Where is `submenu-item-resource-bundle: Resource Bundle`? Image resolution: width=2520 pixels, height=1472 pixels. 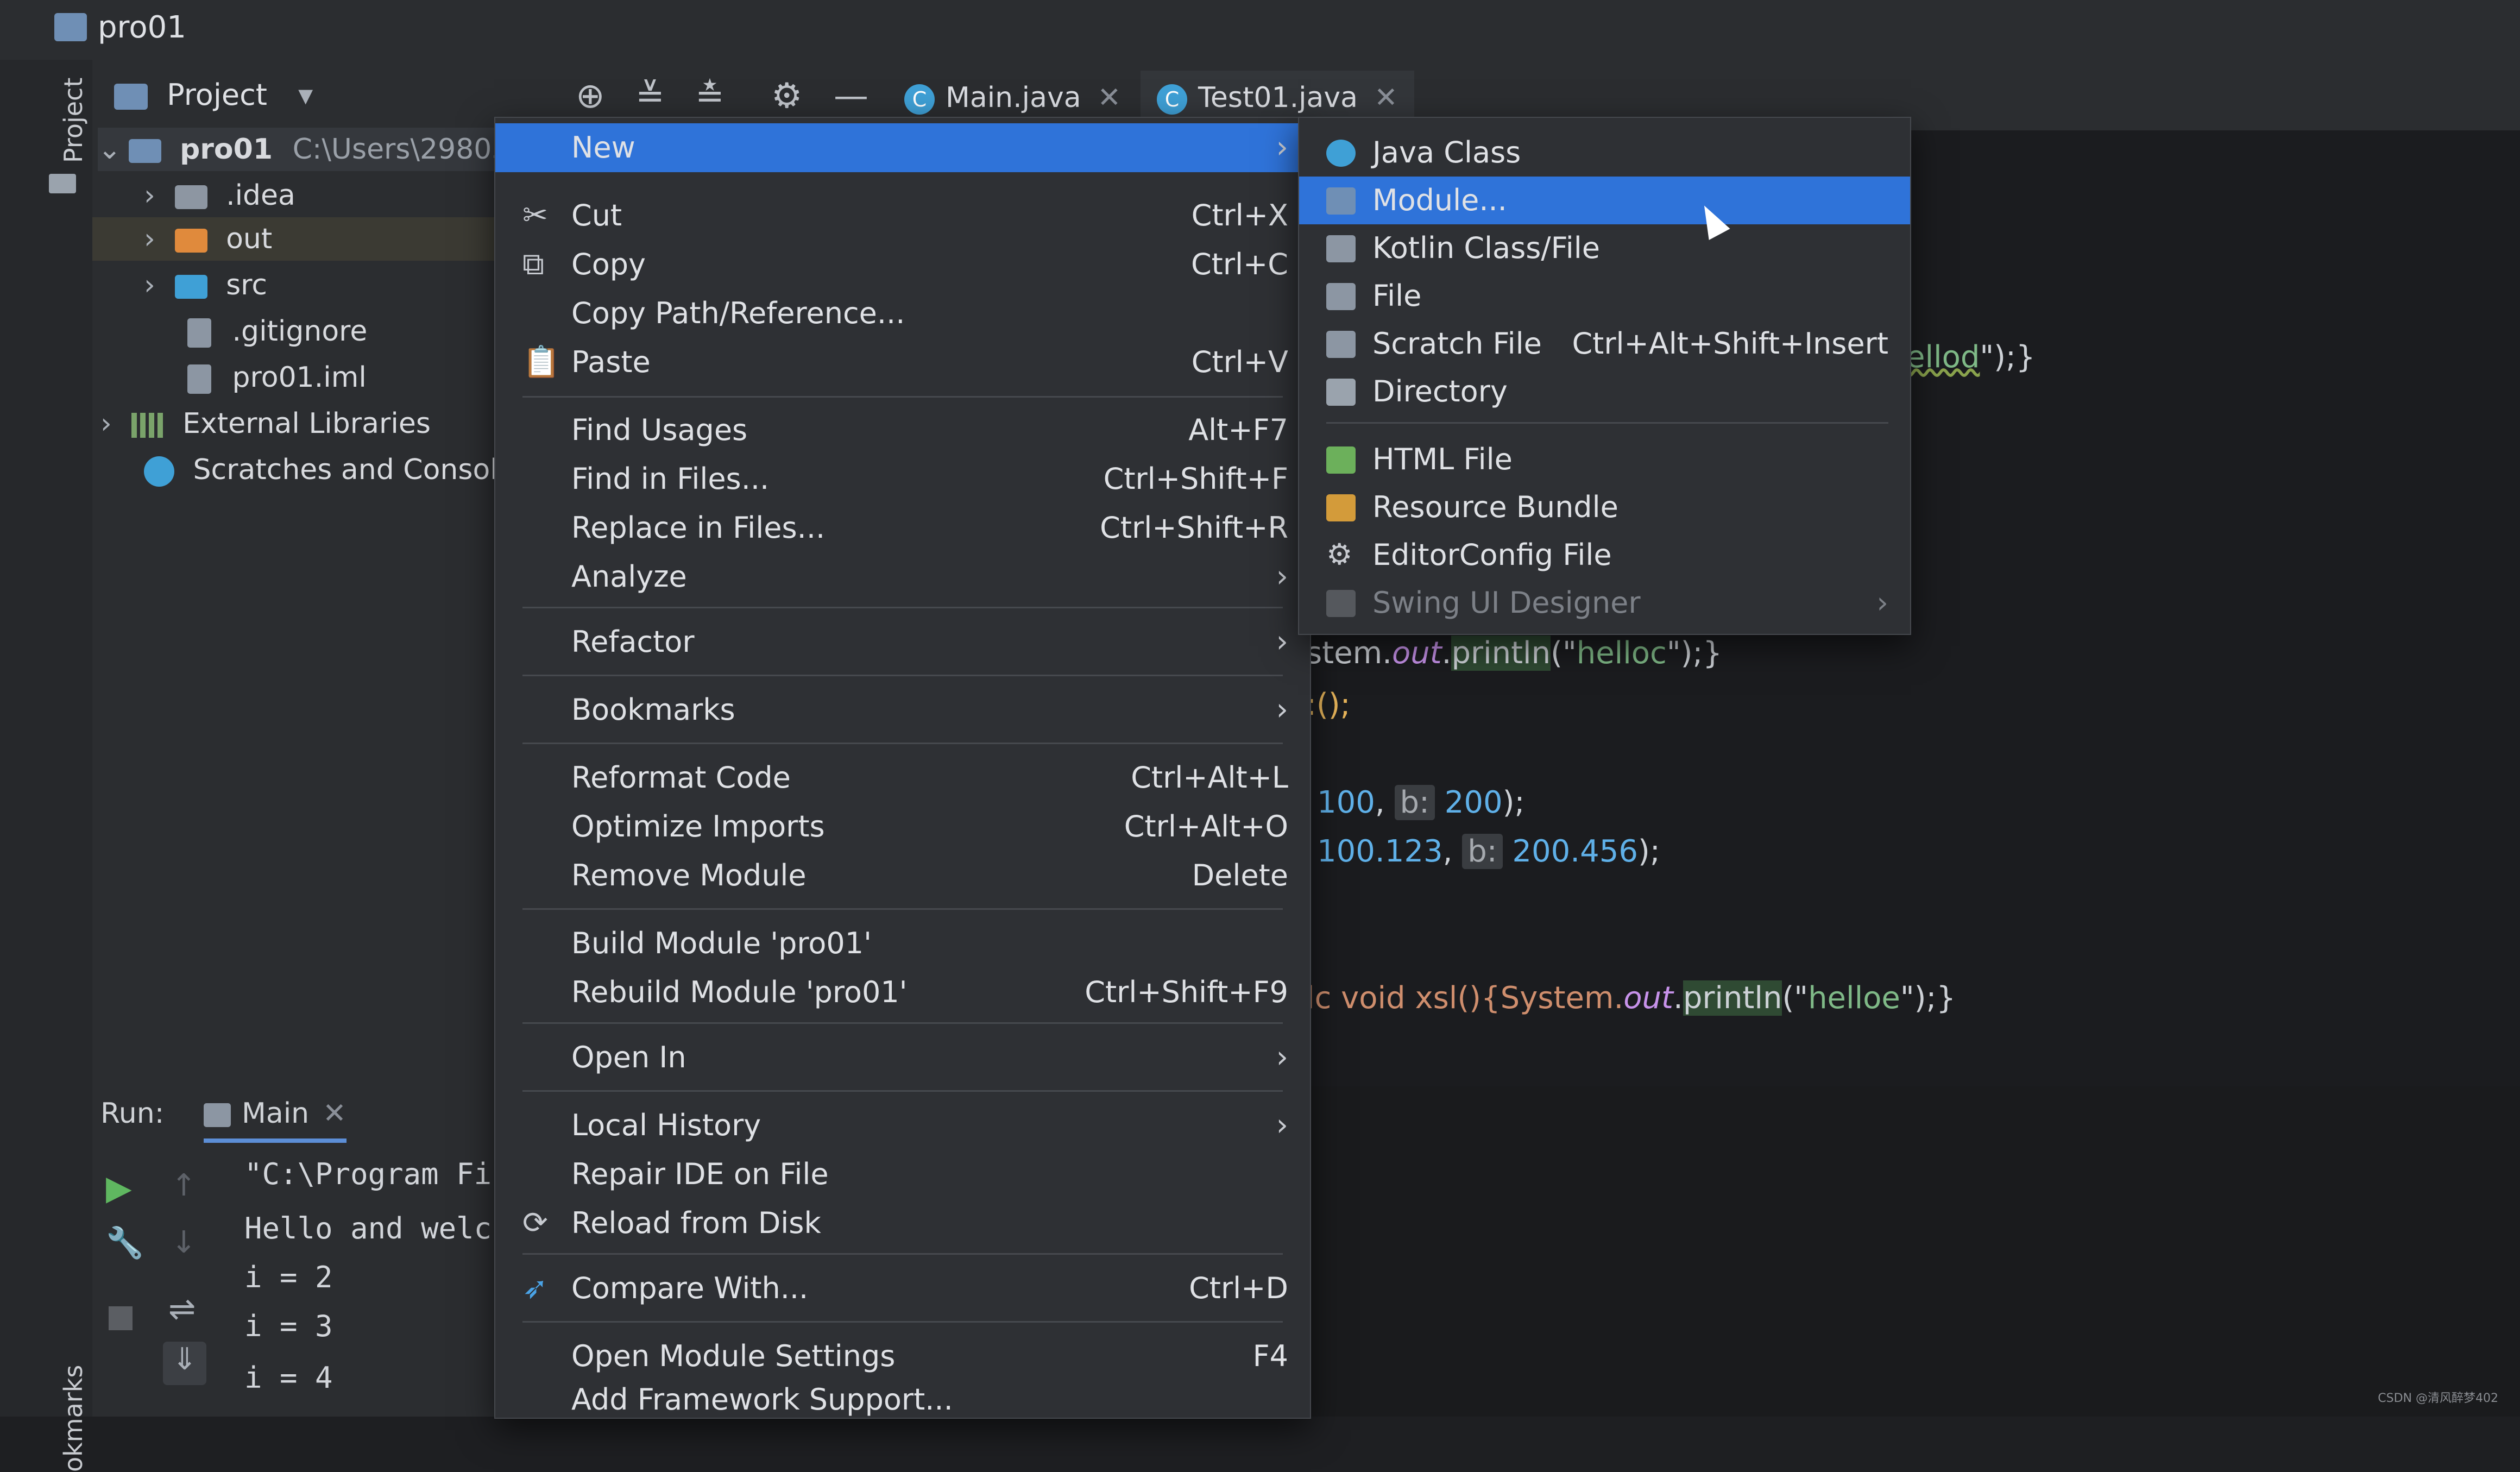 submenu-item-resource-bundle: Resource Bundle is located at coordinates (1604, 507).